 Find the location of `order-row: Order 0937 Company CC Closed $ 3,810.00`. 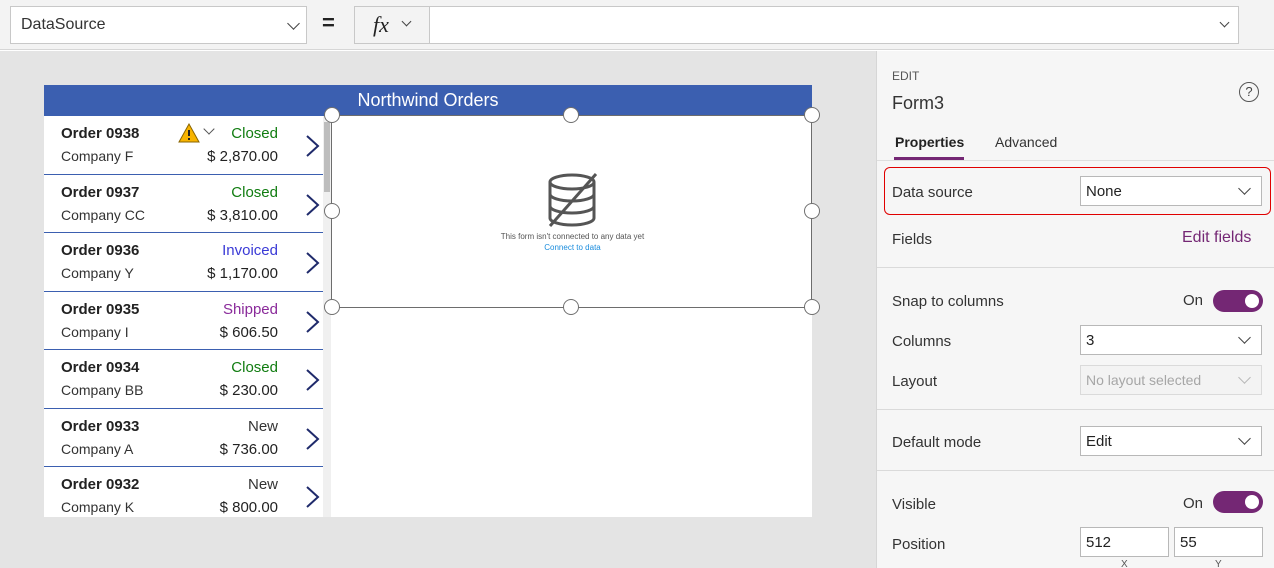

order-row: Order 0937 Company CC Closed $ 3,810.00 is located at coordinates (184, 204).